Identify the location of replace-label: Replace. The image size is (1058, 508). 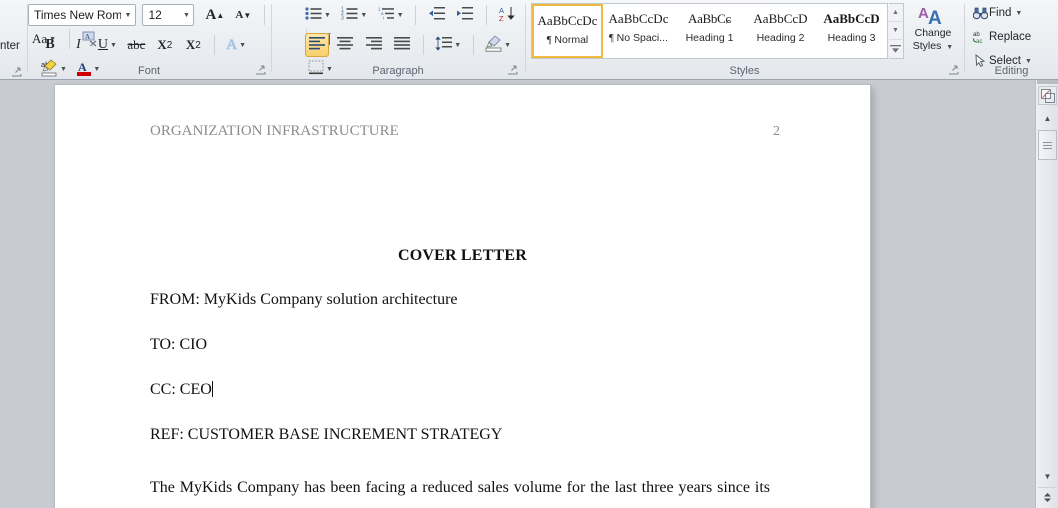
(1010, 37).